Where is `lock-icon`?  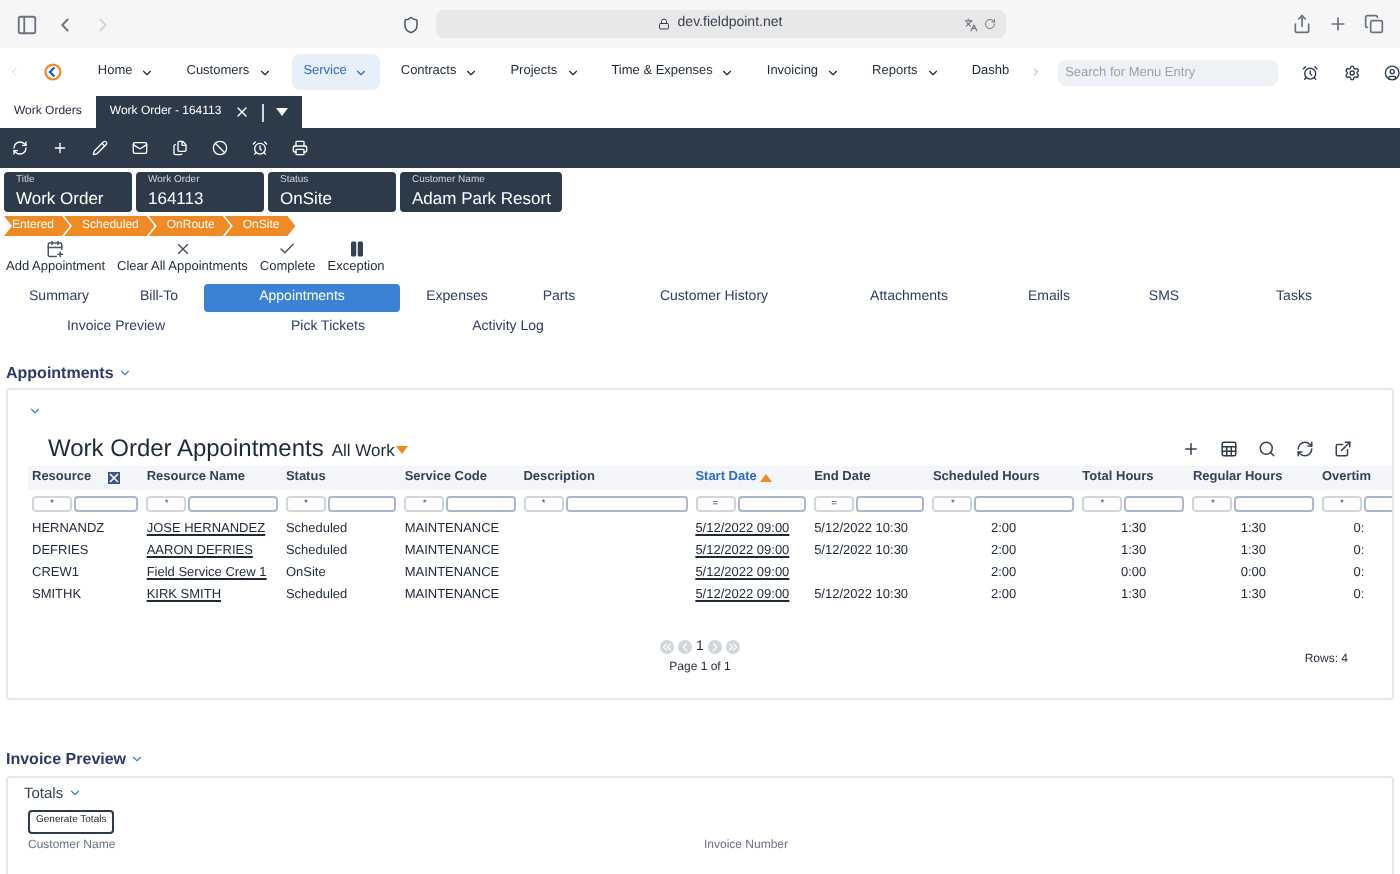 lock-icon is located at coordinates (663, 24).